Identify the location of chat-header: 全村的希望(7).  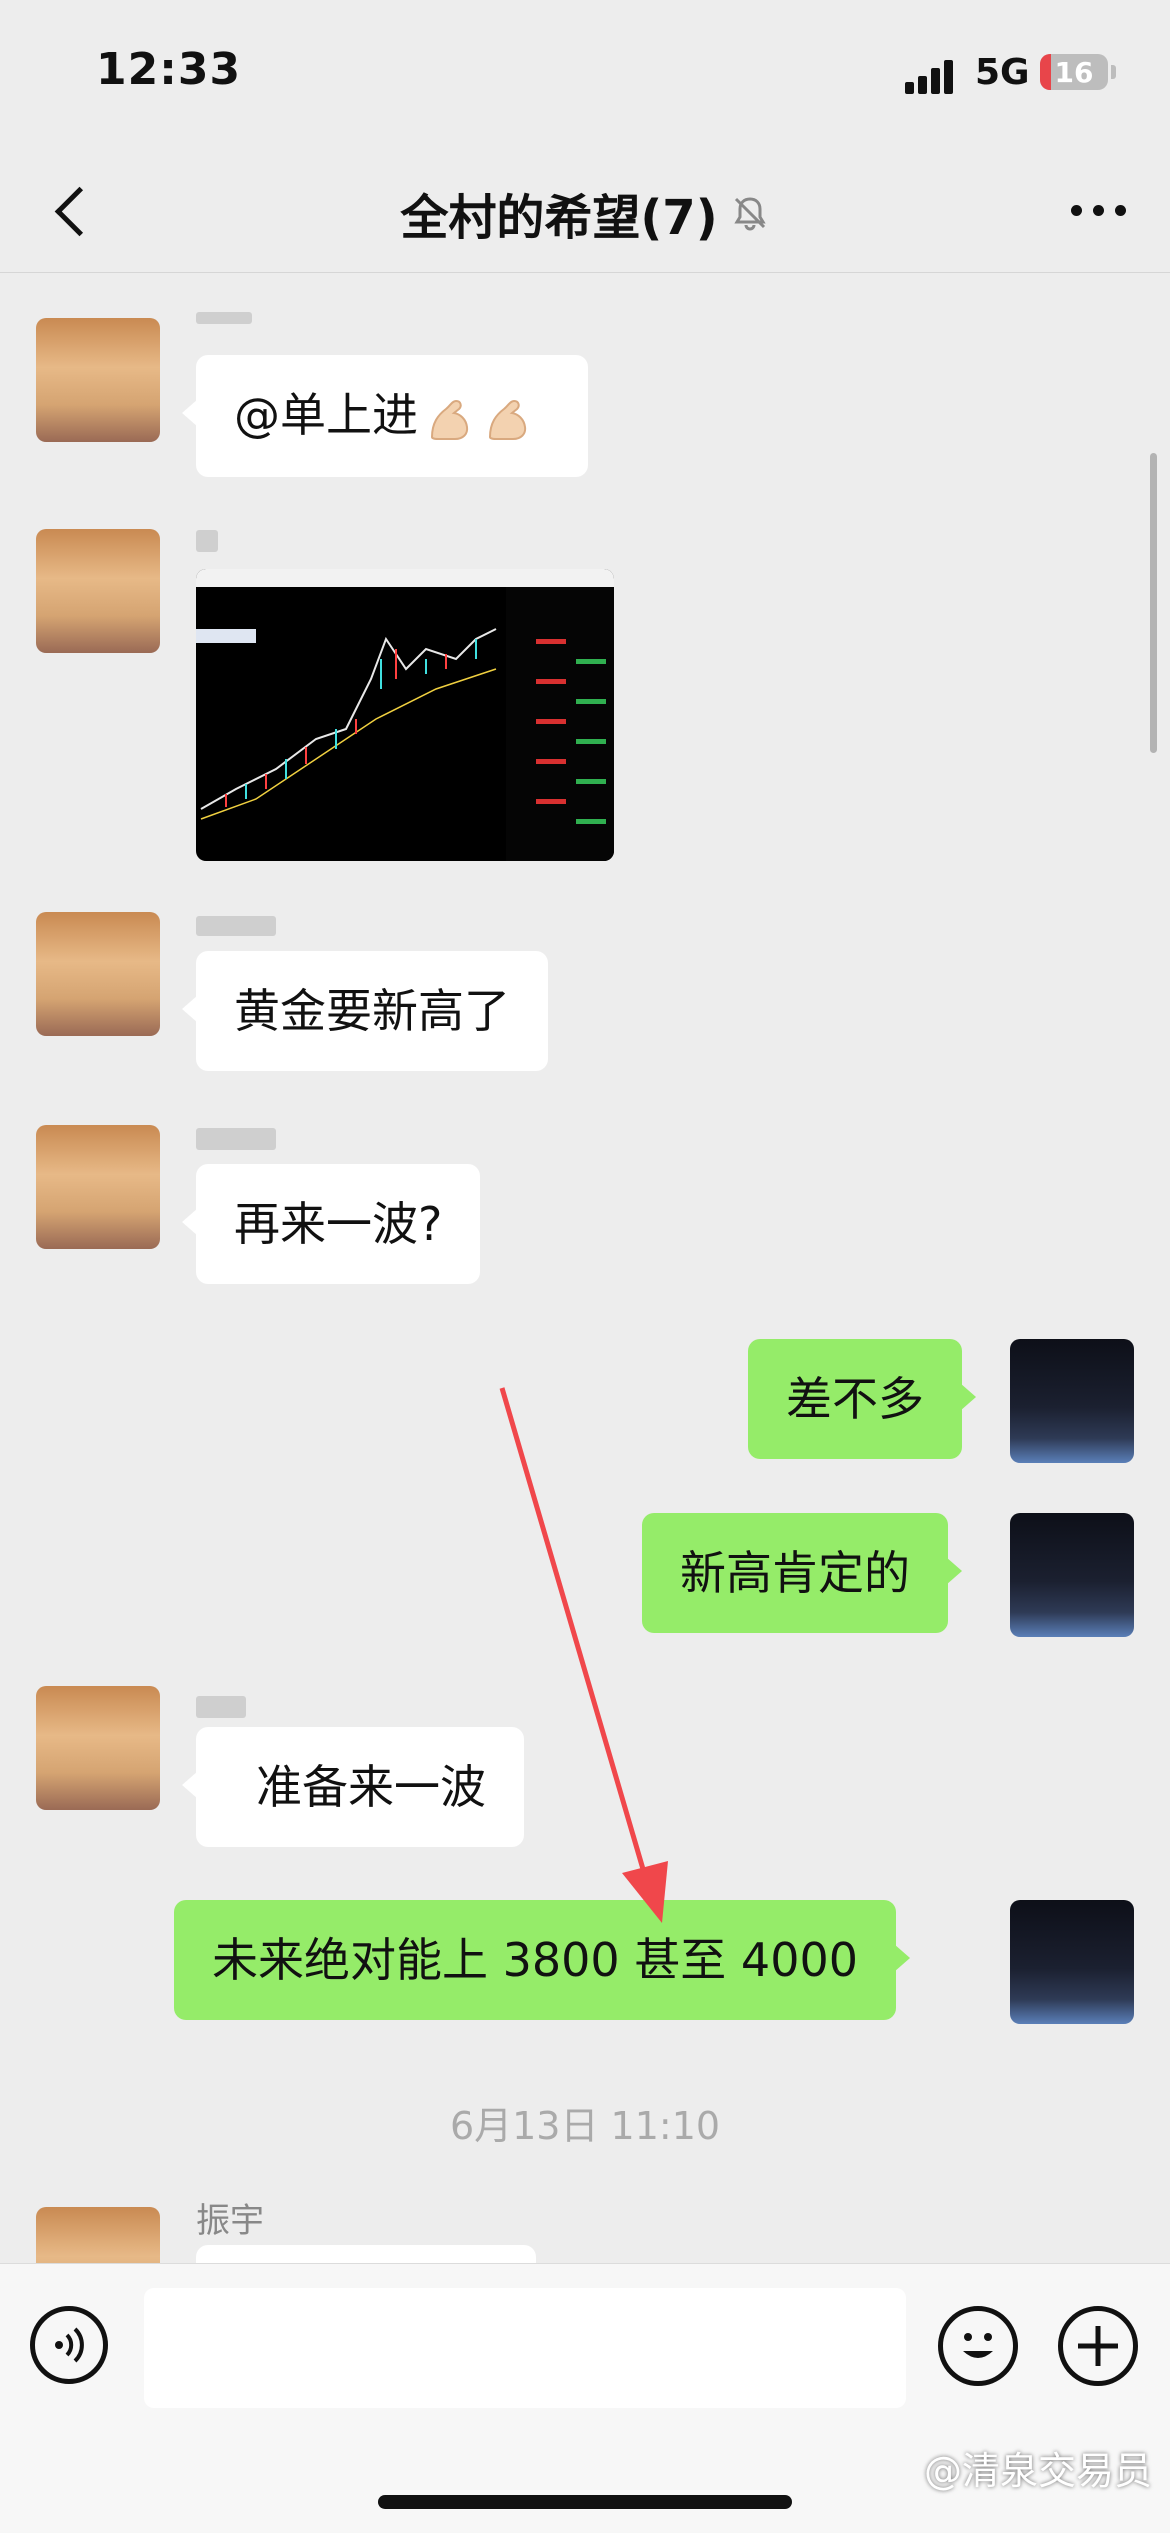
(585, 211).